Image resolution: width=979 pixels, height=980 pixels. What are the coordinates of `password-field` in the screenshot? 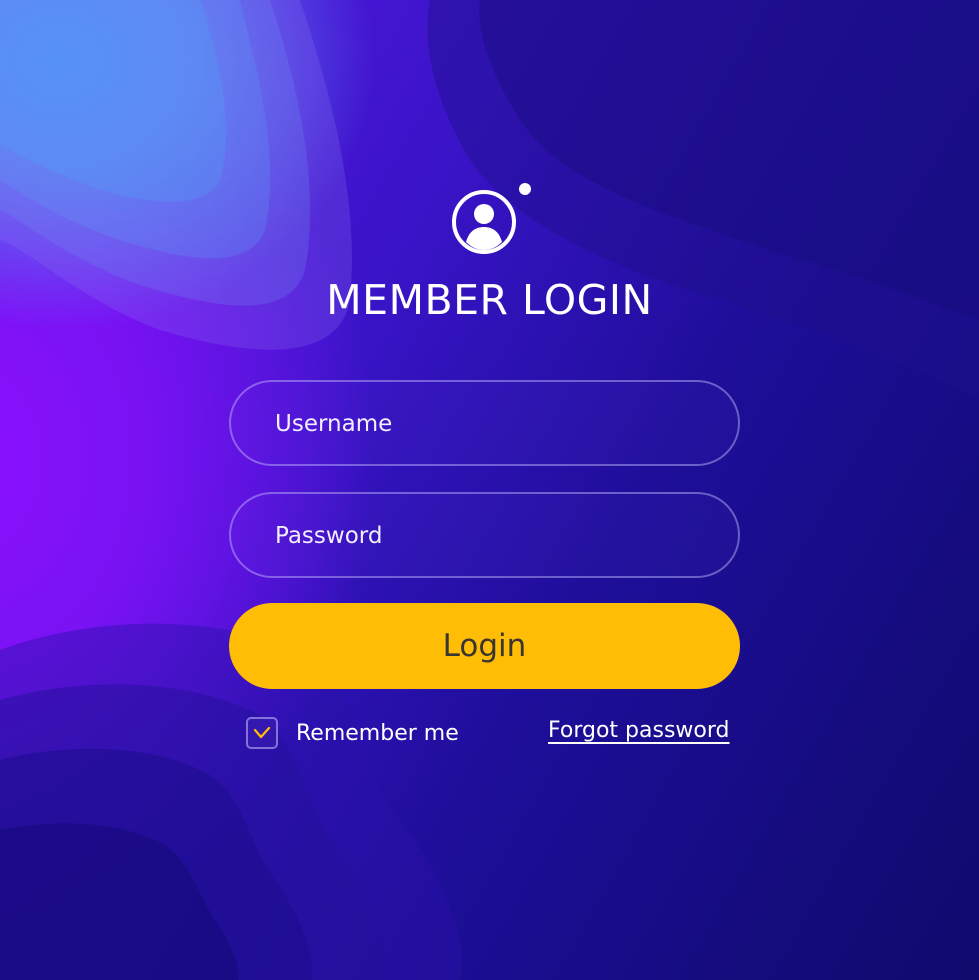 It's located at (484, 535).